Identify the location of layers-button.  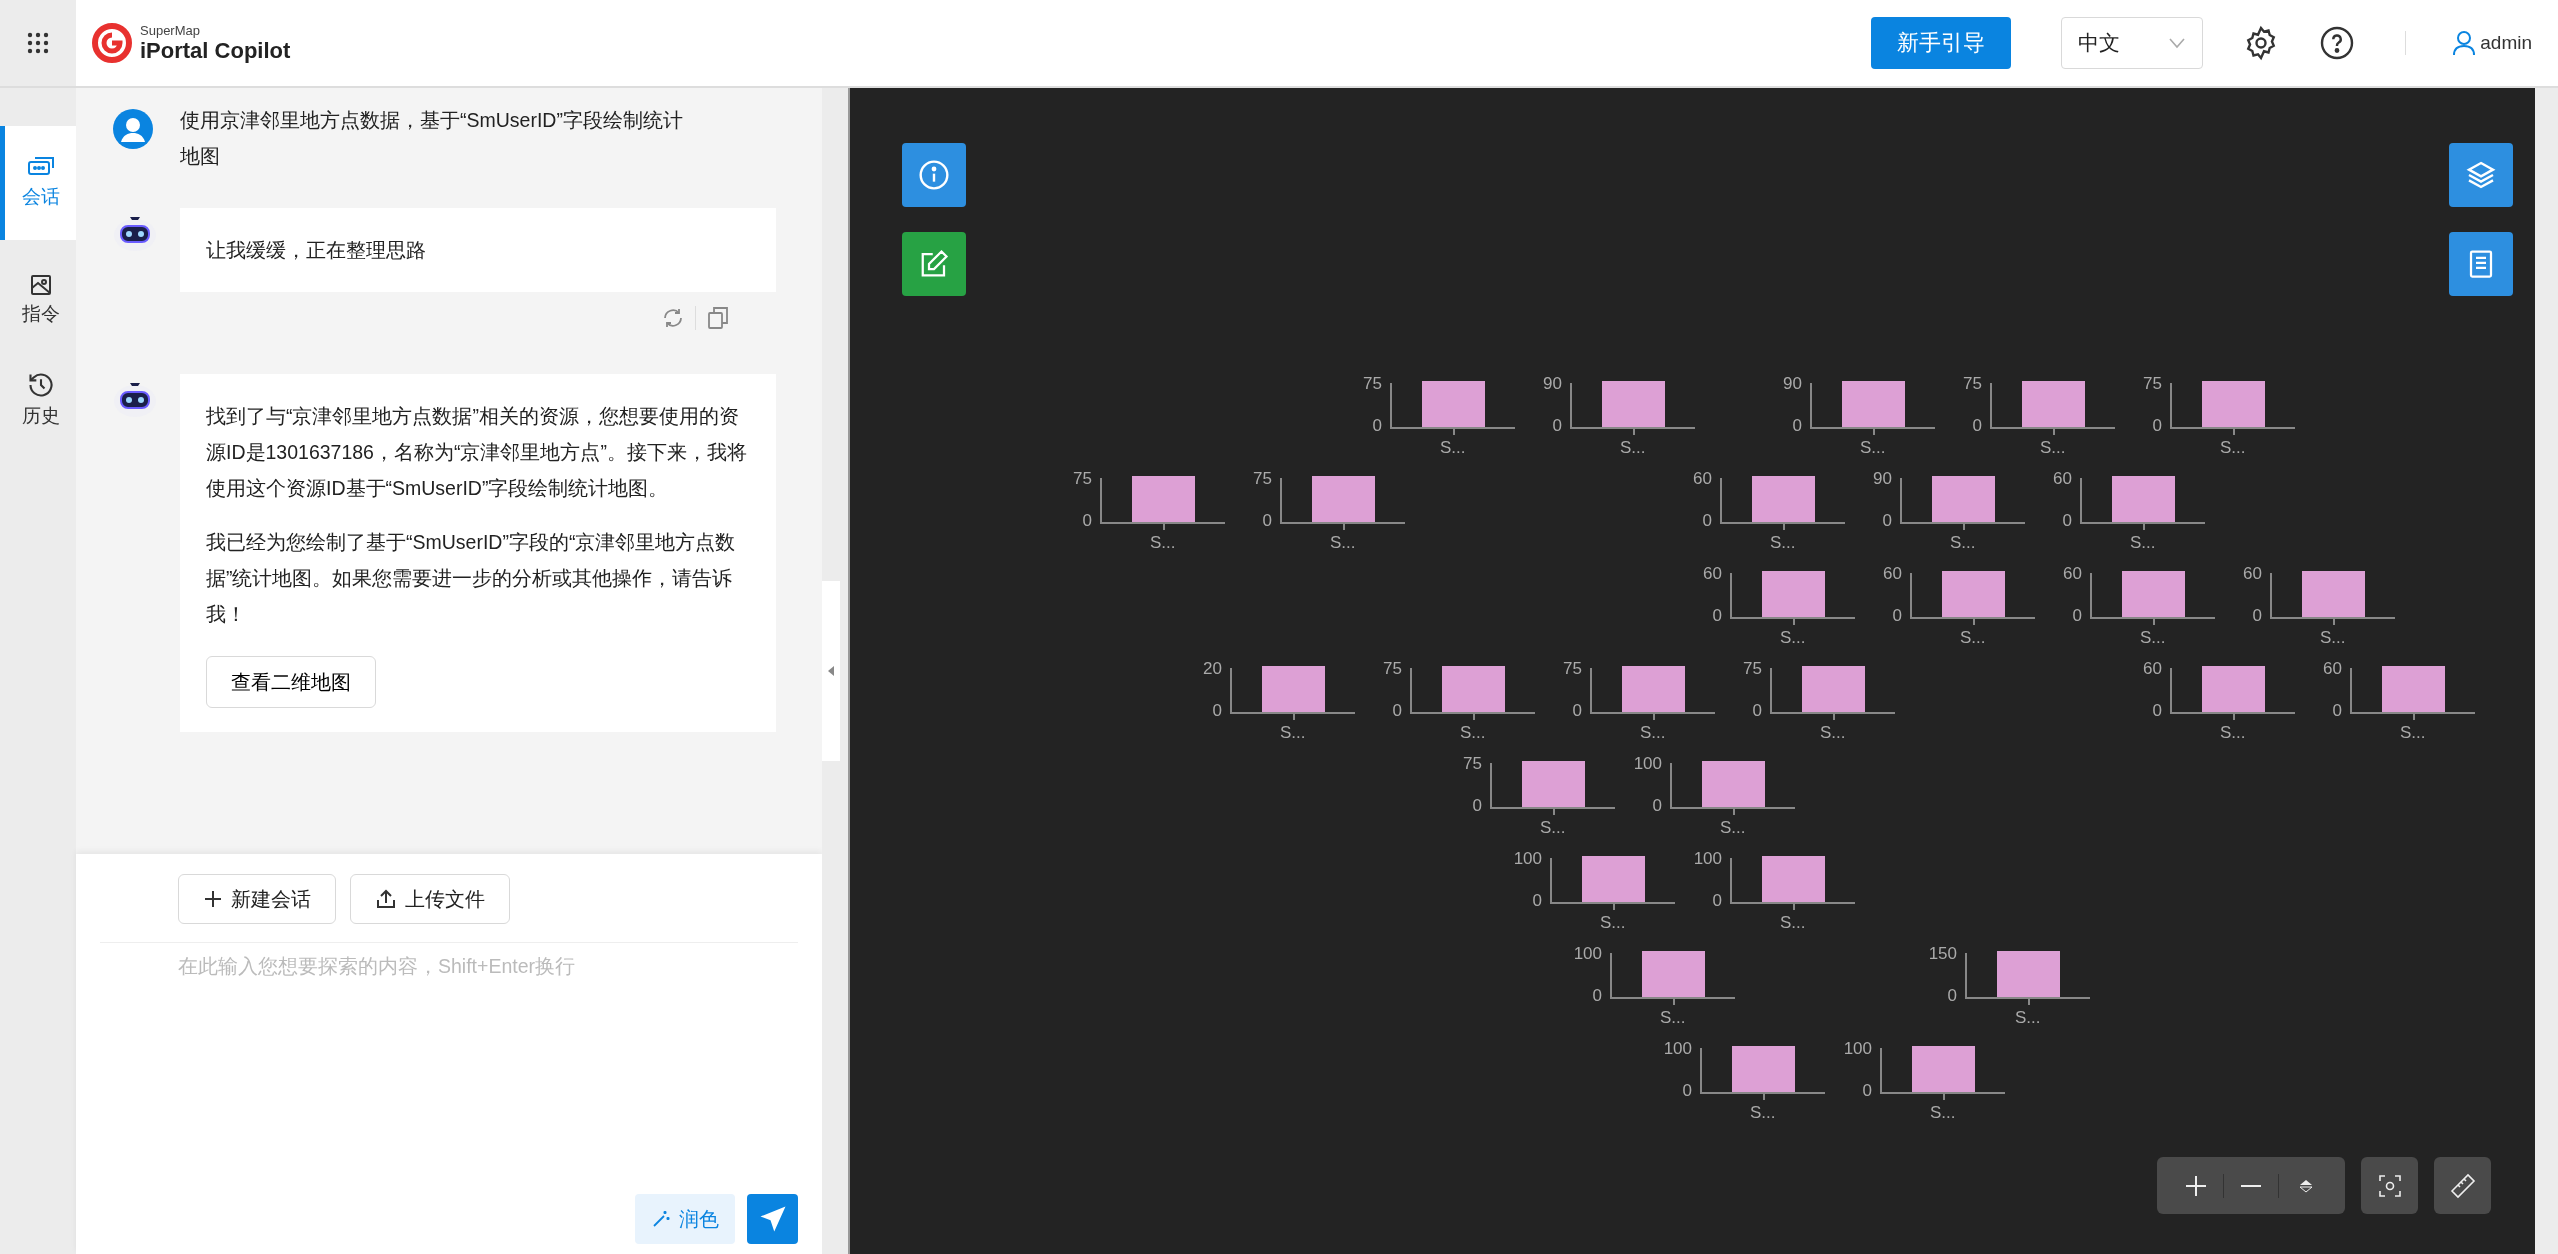
(2481, 175).